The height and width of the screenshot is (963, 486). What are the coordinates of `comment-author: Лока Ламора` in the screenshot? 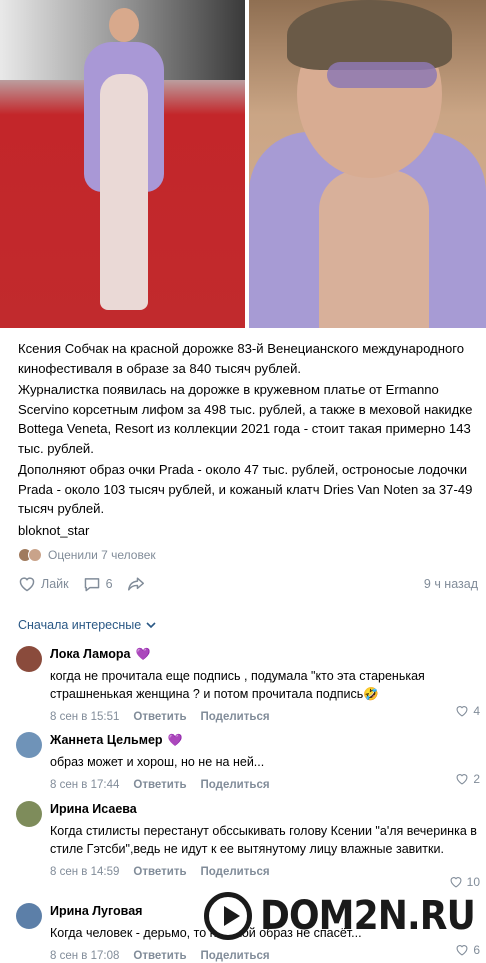 It's located at (90, 654).